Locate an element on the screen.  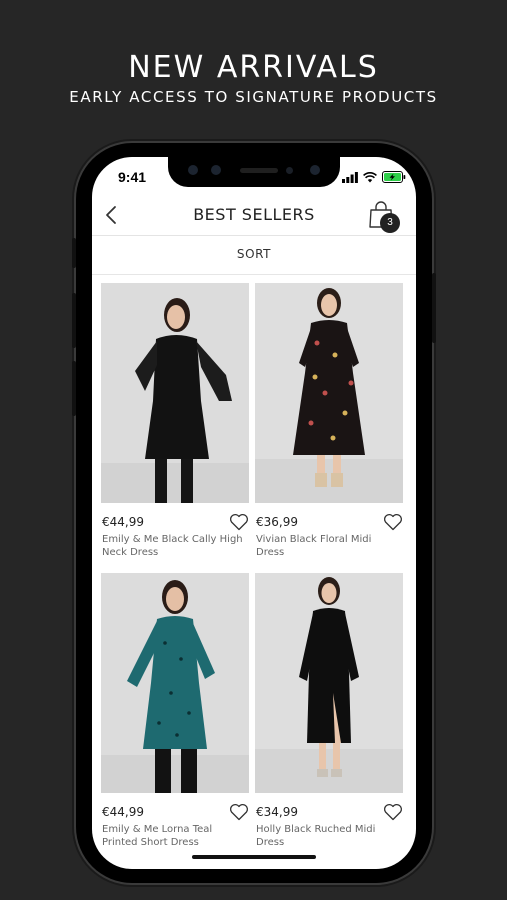
product-name: Holly Black Ruched Midi Dress is located at coordinates (329, 836).